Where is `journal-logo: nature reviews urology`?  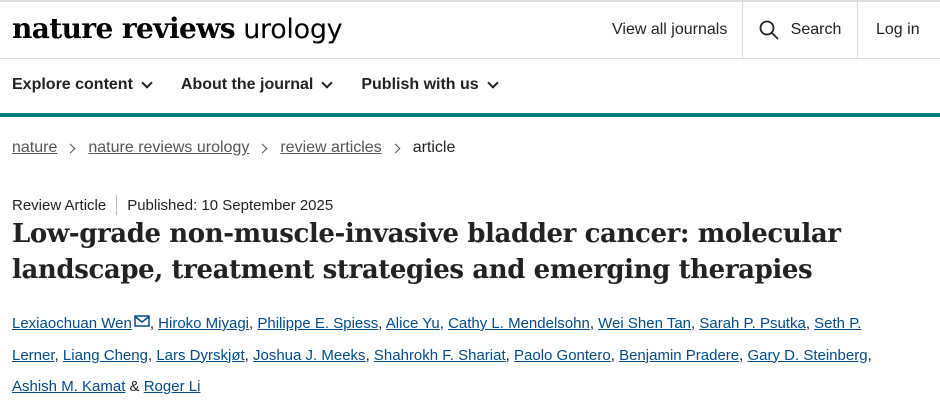
journal-logo: nature reviews urology is located at coordinates (177, 28).